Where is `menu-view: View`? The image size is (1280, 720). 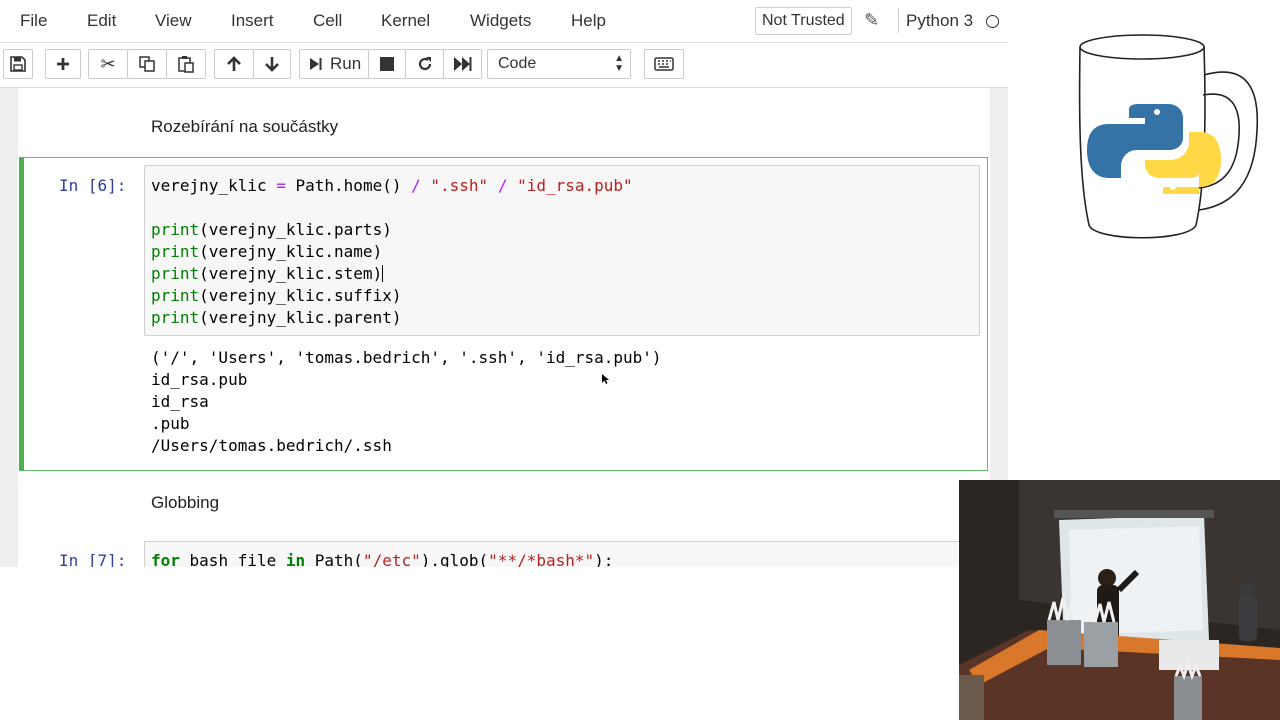
menu-view: View is located at coordinates (173, 21).